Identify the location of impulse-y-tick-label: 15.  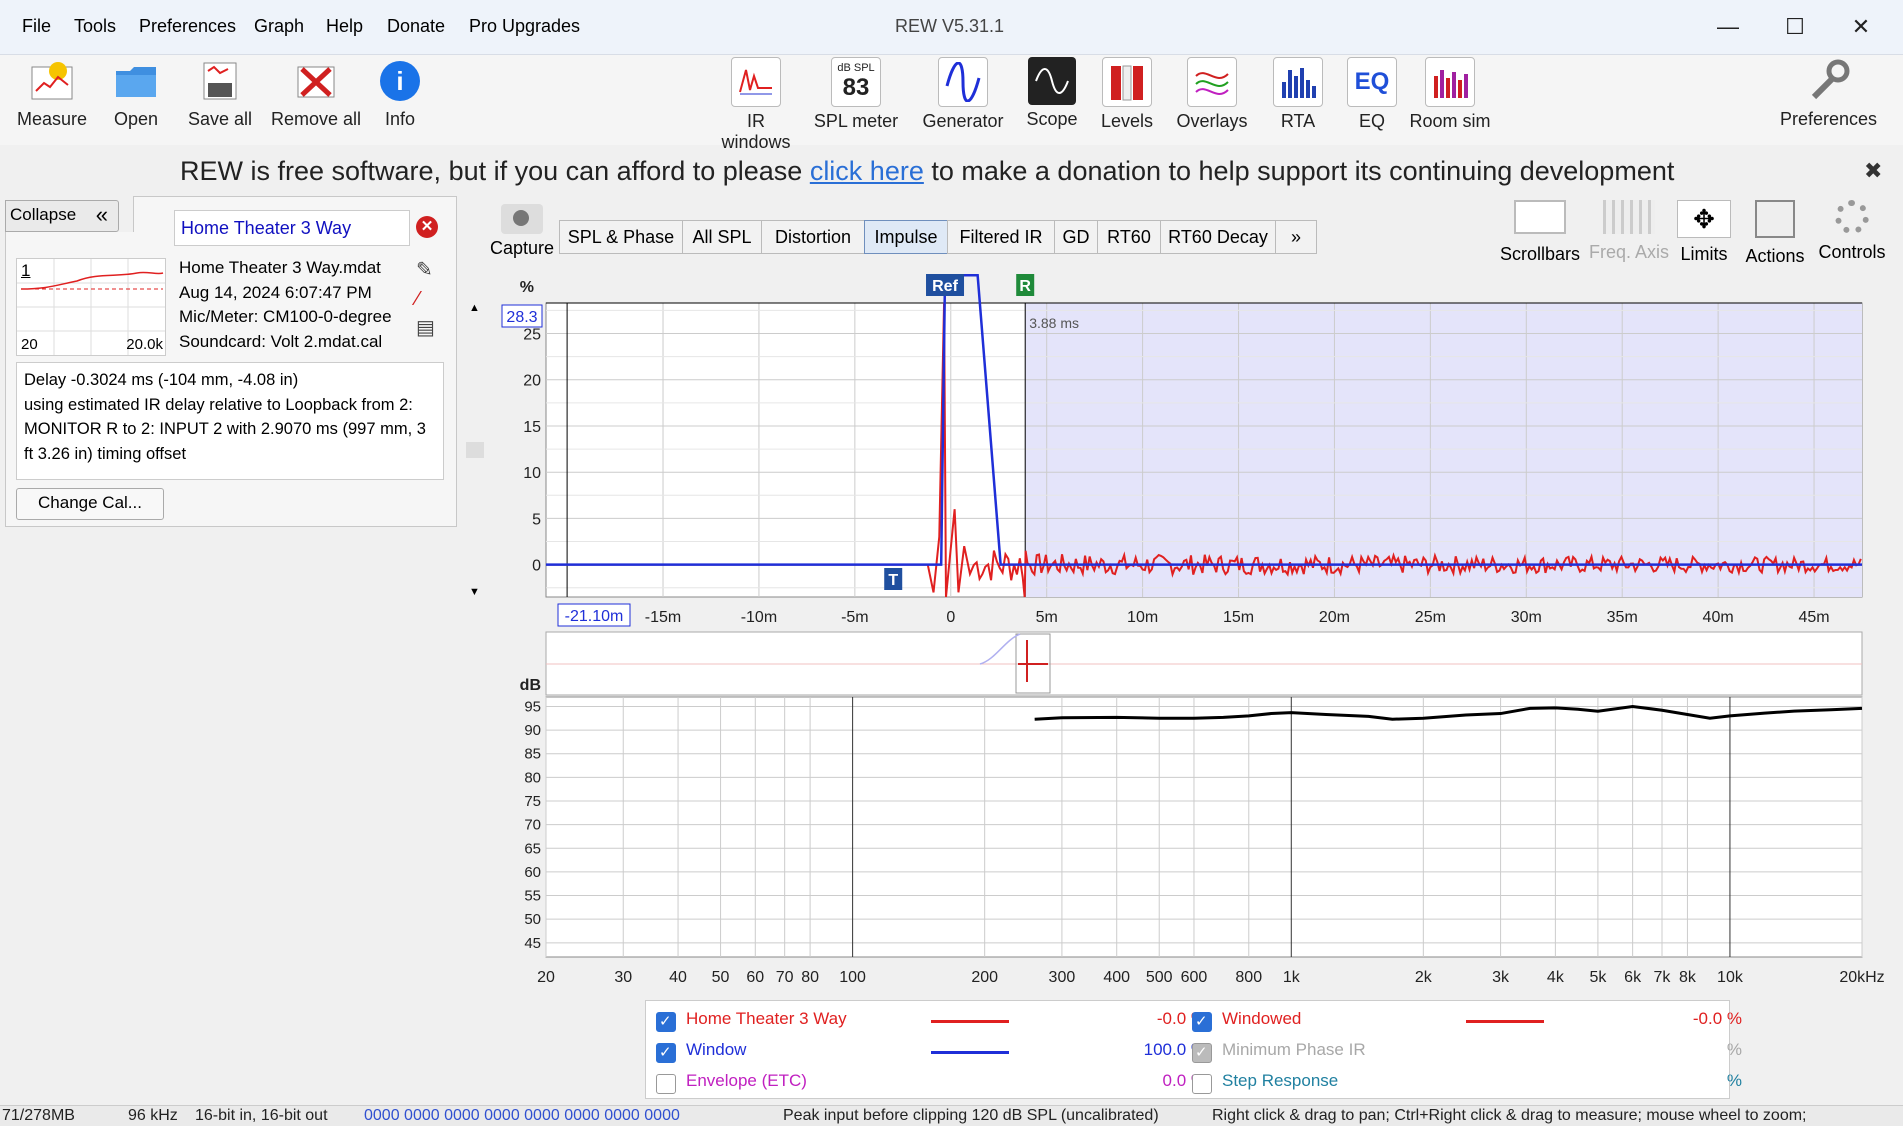
(532, 427).